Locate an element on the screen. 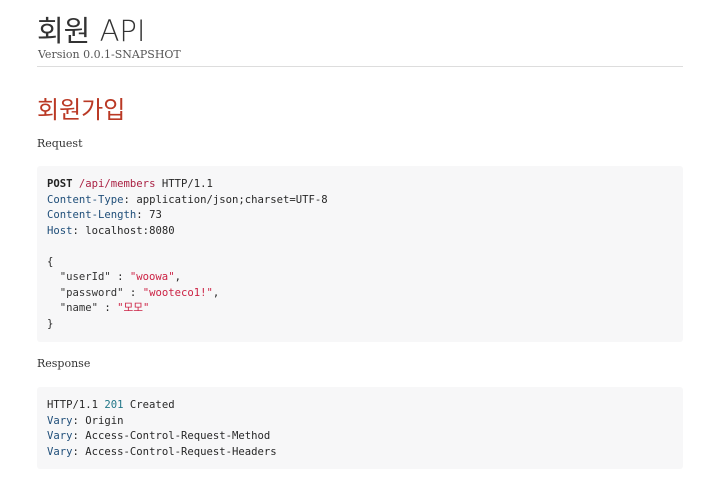 This screenshot has height=496, width=722. request-label: Request is located at coordinates (60, 143).